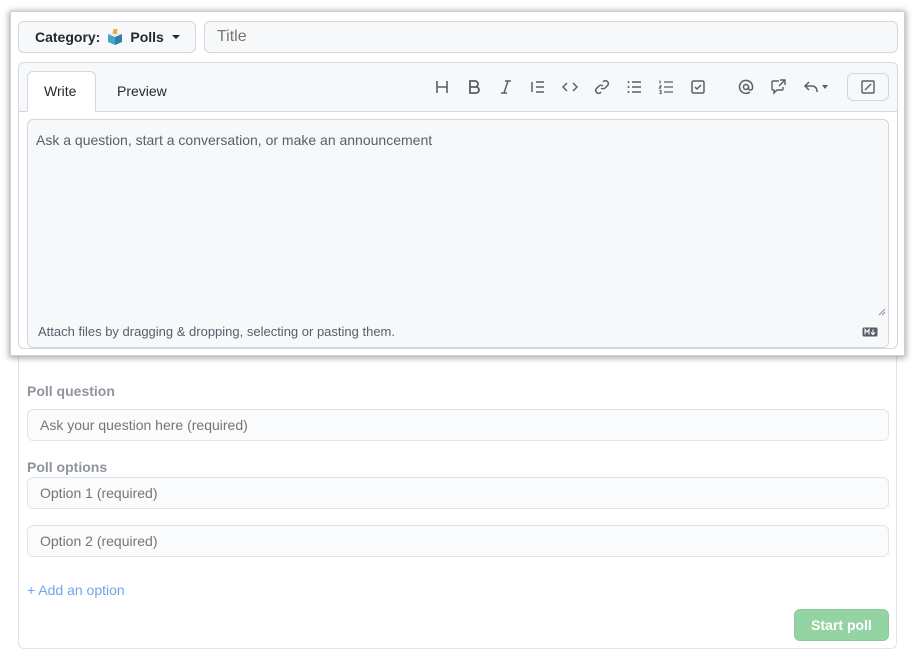 This screenshot has width=916, height=660. Describe the element at coordinates (870, 332) in the screenshot. I see `markdown-icon` at that location.